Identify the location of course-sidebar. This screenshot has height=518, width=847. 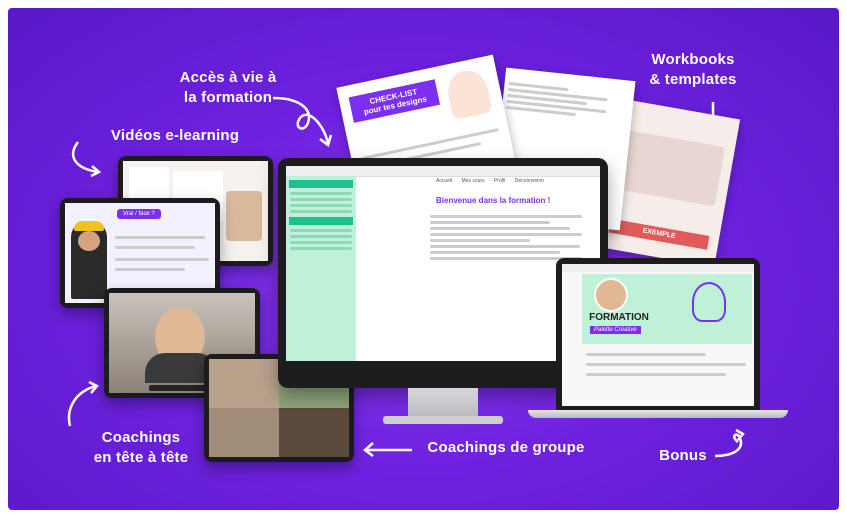
(321, 268).